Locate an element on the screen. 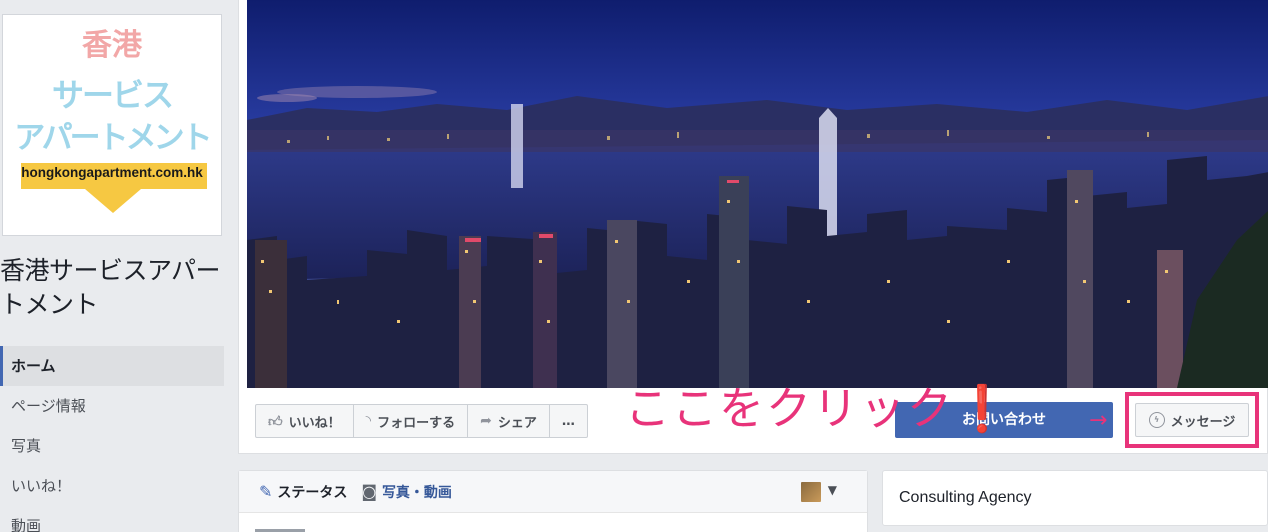  tab-photo-video: ◙ 写真・動画 is located at coordinates (406, 492).